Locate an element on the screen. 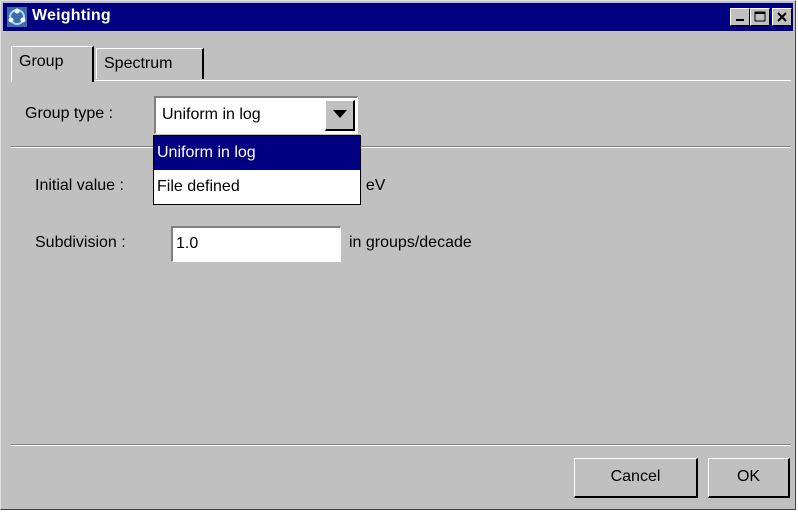  title-bar: Weighting is located at coordinates (398, 17).